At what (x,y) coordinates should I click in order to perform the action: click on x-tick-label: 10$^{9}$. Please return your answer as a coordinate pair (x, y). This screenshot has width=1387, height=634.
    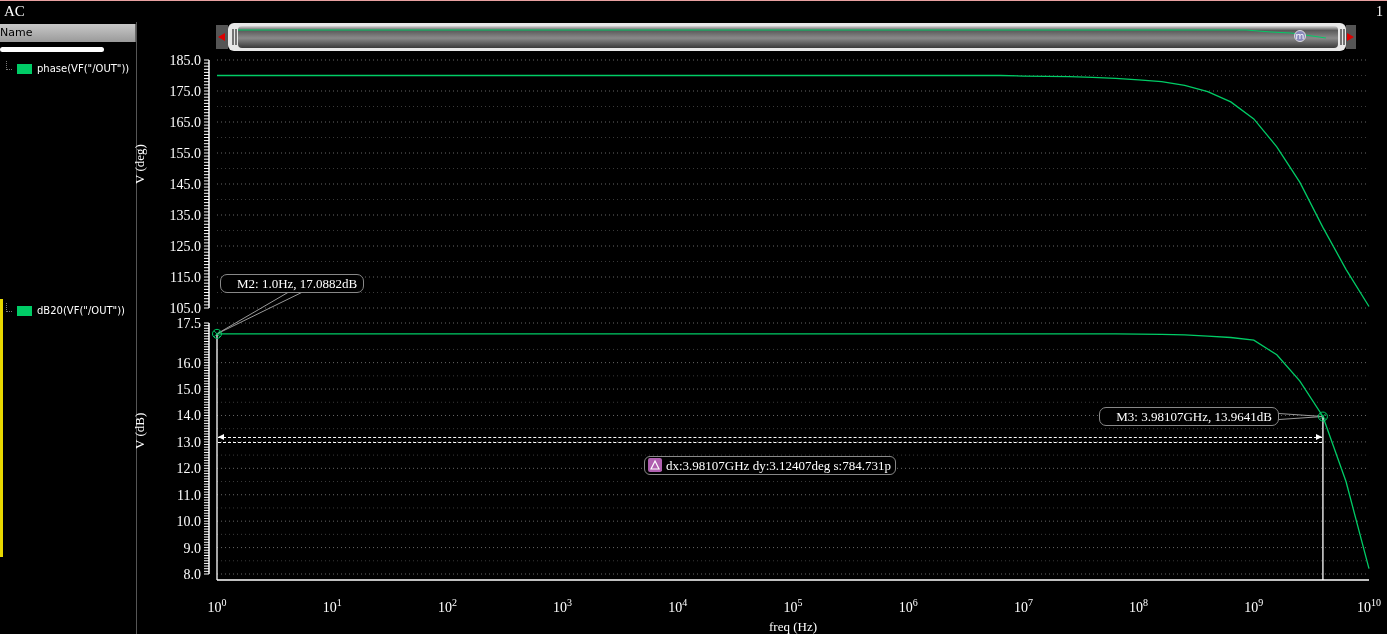
    Looking at the image, I should click on (1254, 608).